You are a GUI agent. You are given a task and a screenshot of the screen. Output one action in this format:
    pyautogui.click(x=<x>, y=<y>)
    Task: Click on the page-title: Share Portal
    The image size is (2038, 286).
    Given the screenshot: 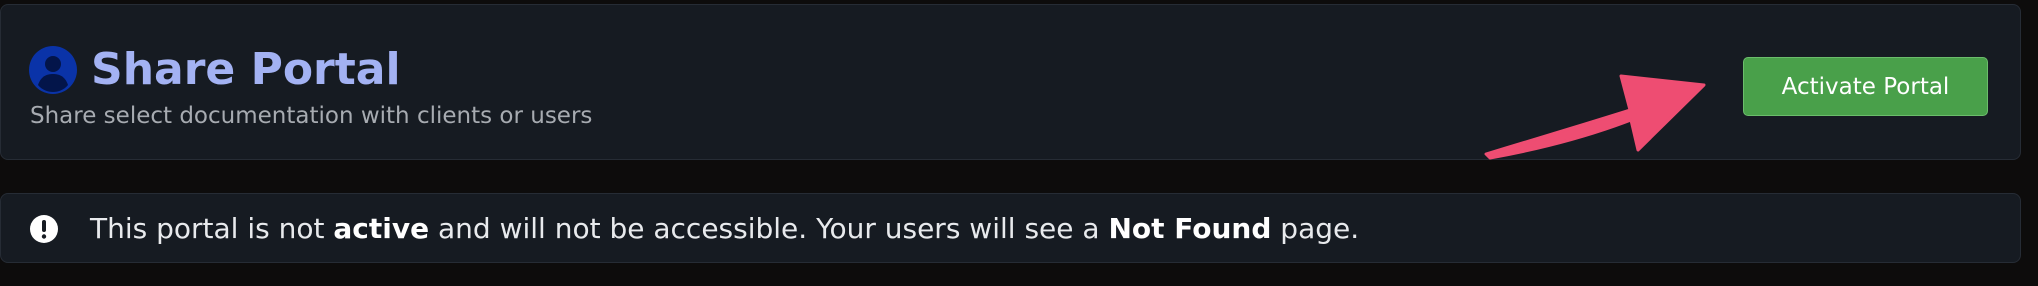 What is the action you would take?
    pyautogui.click(x=246, y=69)
    